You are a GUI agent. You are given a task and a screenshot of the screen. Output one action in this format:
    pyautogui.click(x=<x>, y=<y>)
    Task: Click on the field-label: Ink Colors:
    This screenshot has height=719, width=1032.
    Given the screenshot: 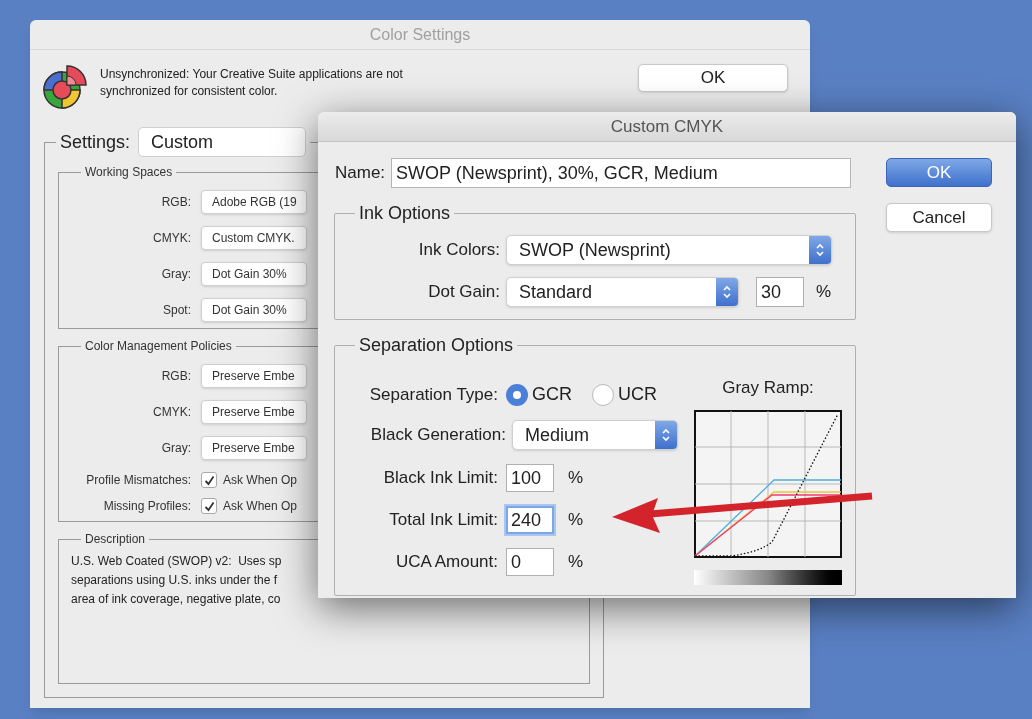 What is the action you would take?
    pyautogui.click(x=459, y=250)
    